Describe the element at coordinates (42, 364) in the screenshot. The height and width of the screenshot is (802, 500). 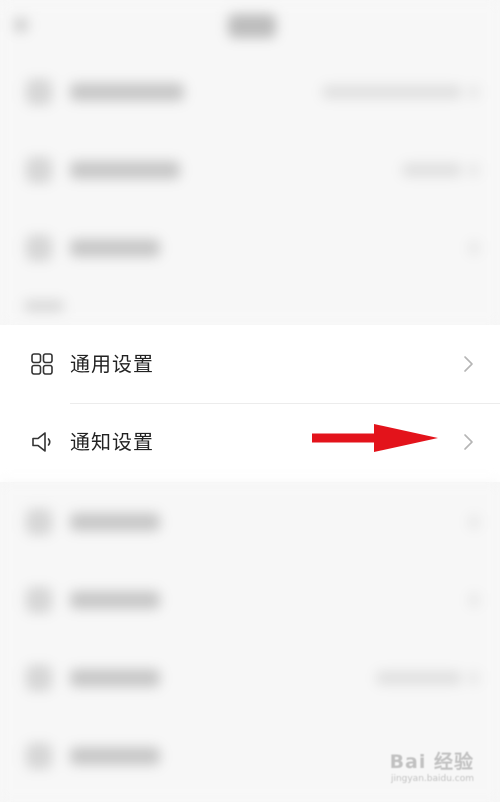
I see `grid-icon` at that location.